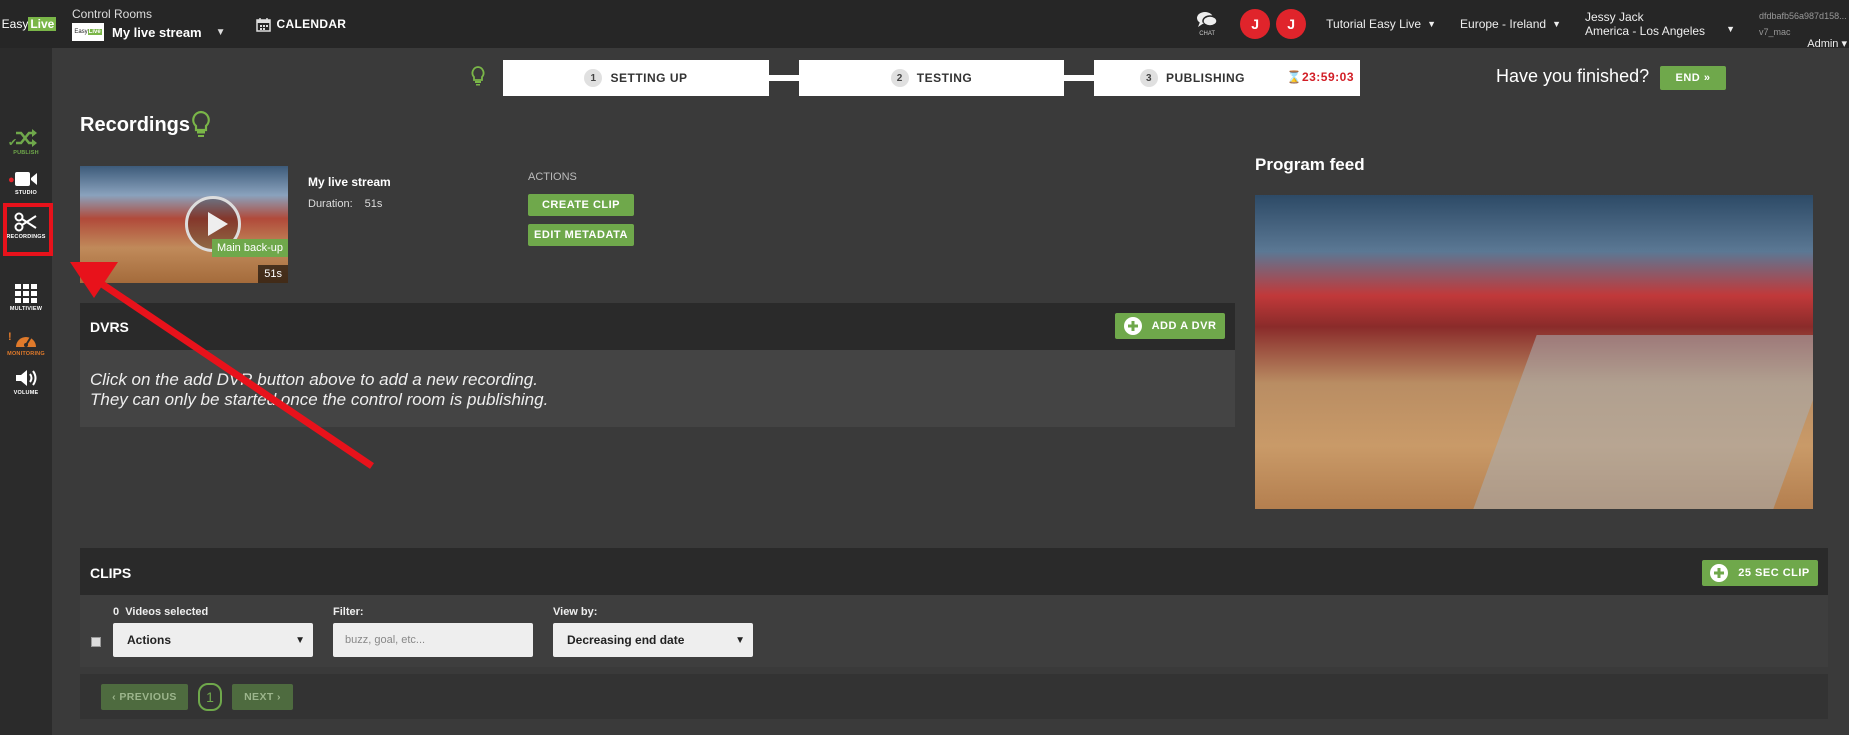 This screenshot has width=1849, height=735. What do you see at coordinates (1149, 78) in the screenshot?
I see `step-number: 3` at bounding box center [1149, 78].